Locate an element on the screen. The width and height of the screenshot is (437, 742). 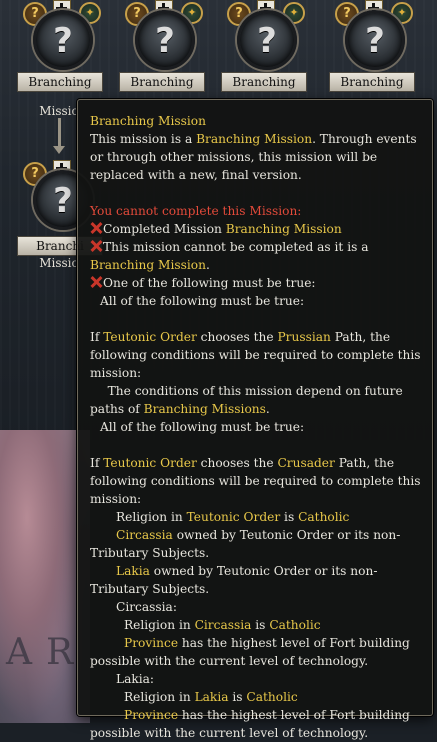
desc-text: This mission is a is located at coordinates (143, 139).